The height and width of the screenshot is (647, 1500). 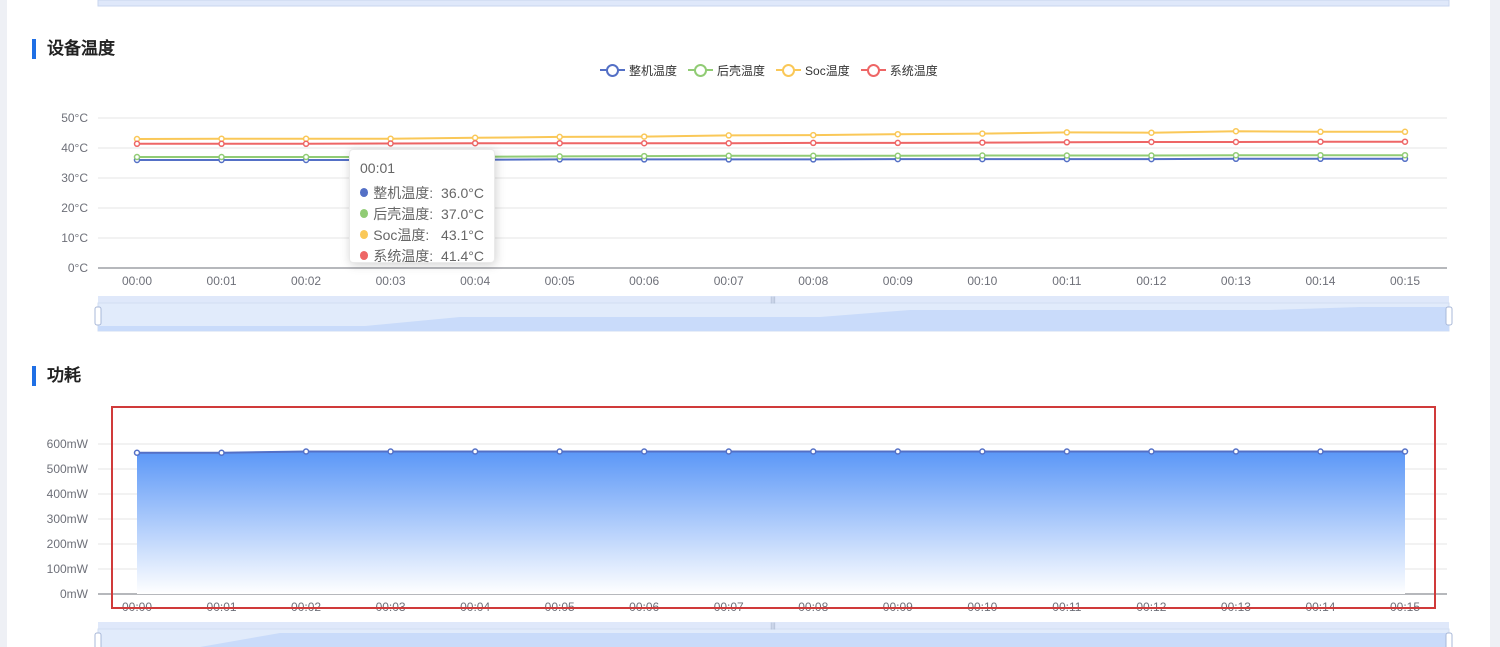 I want to click on x-tick-label: 00:07, so click(x=729, y=607).